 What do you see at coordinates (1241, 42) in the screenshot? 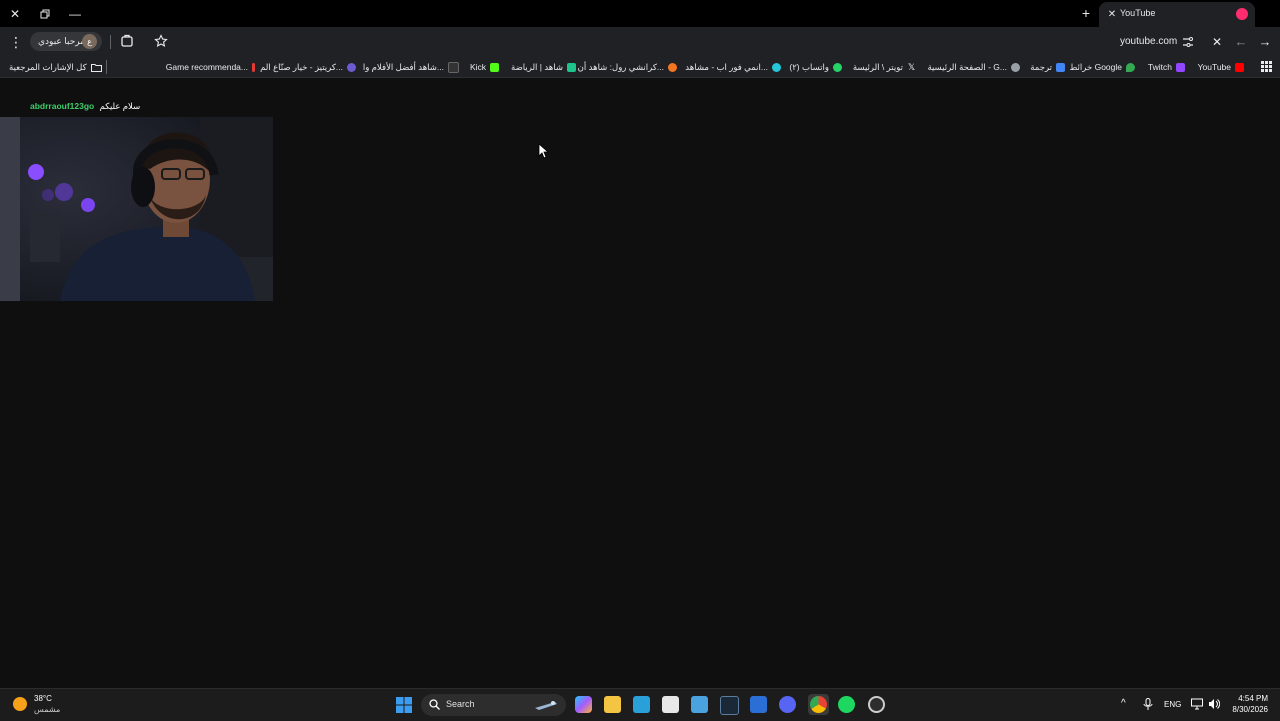
I see `back-arrow-icon: ←` at bounding box center [1241, 42].